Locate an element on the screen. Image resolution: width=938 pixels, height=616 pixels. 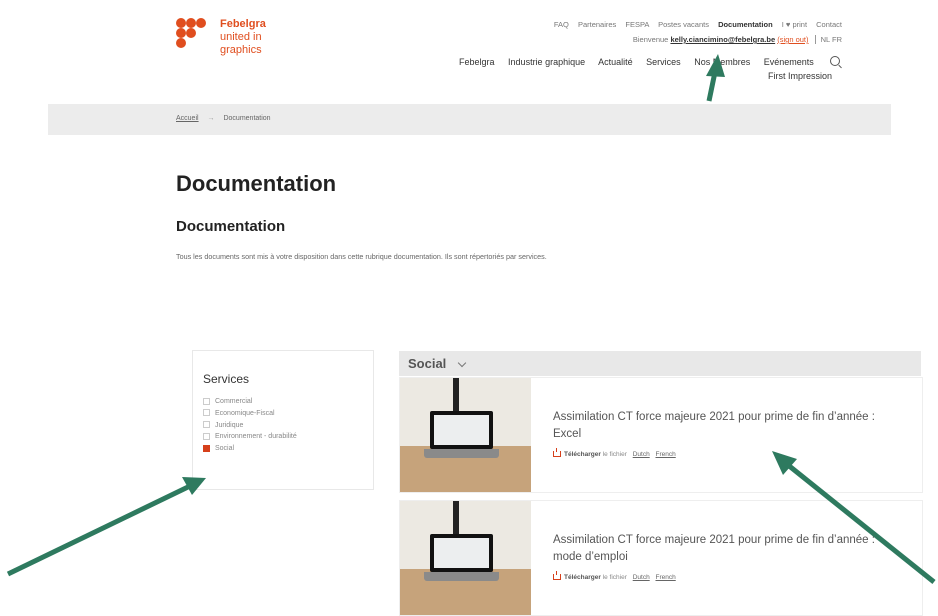
annotation-arrow-social is located at coordinates (106, 527).